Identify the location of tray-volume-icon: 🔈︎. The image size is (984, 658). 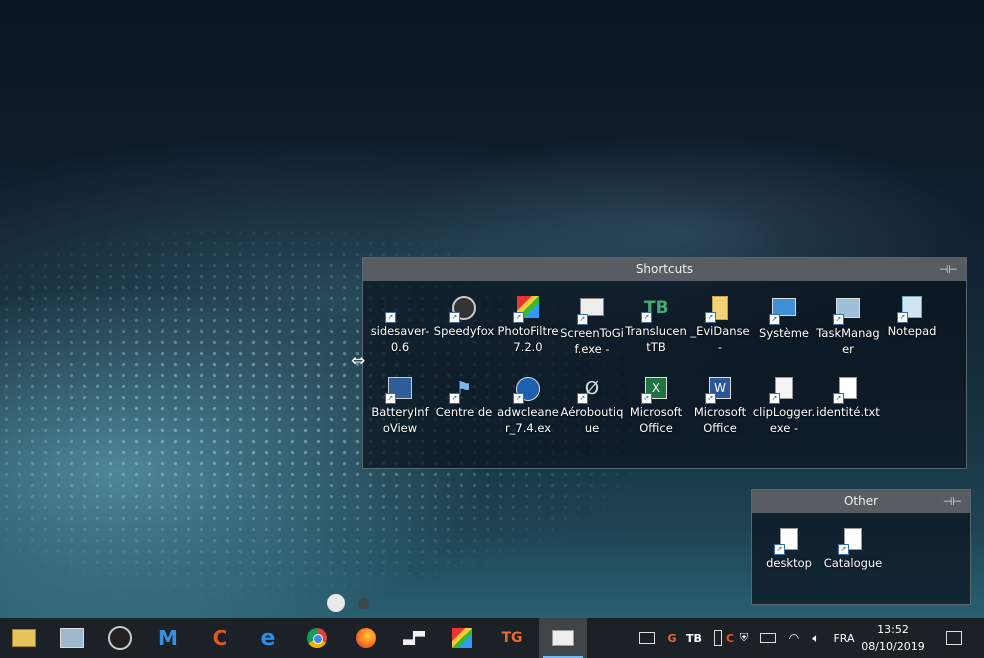
(816, 638).